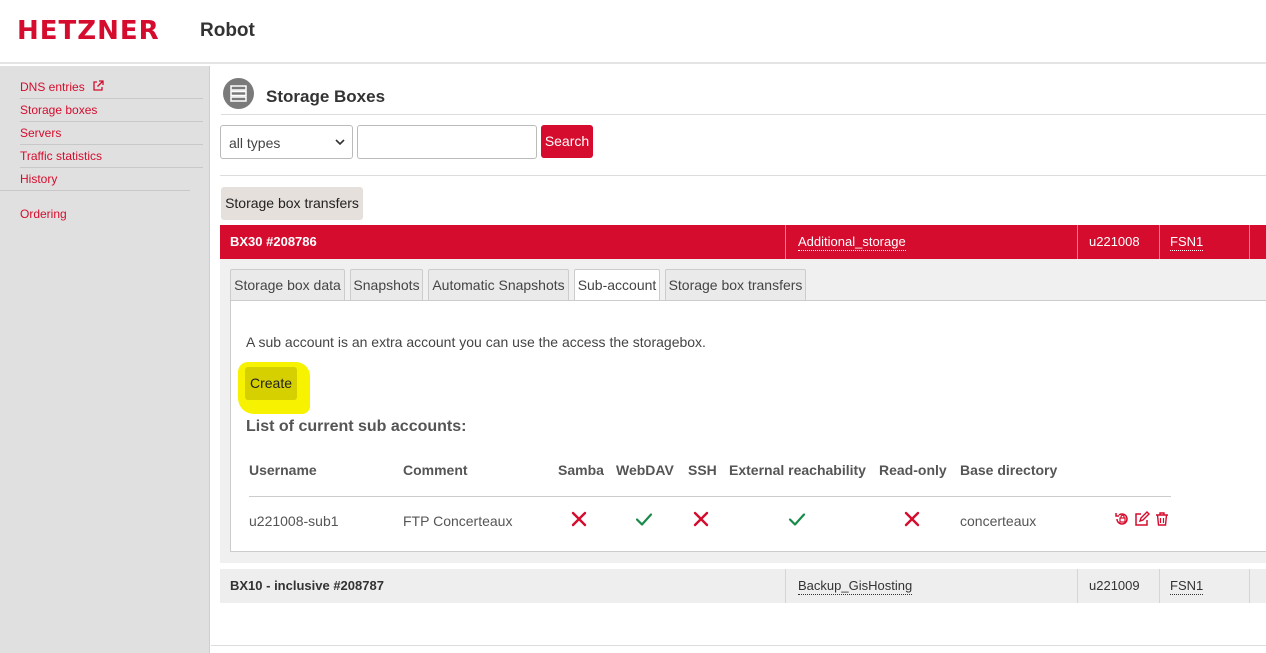 The image size is (1266, 653). I want to click on reset-password-icon, so click(1122, 519).